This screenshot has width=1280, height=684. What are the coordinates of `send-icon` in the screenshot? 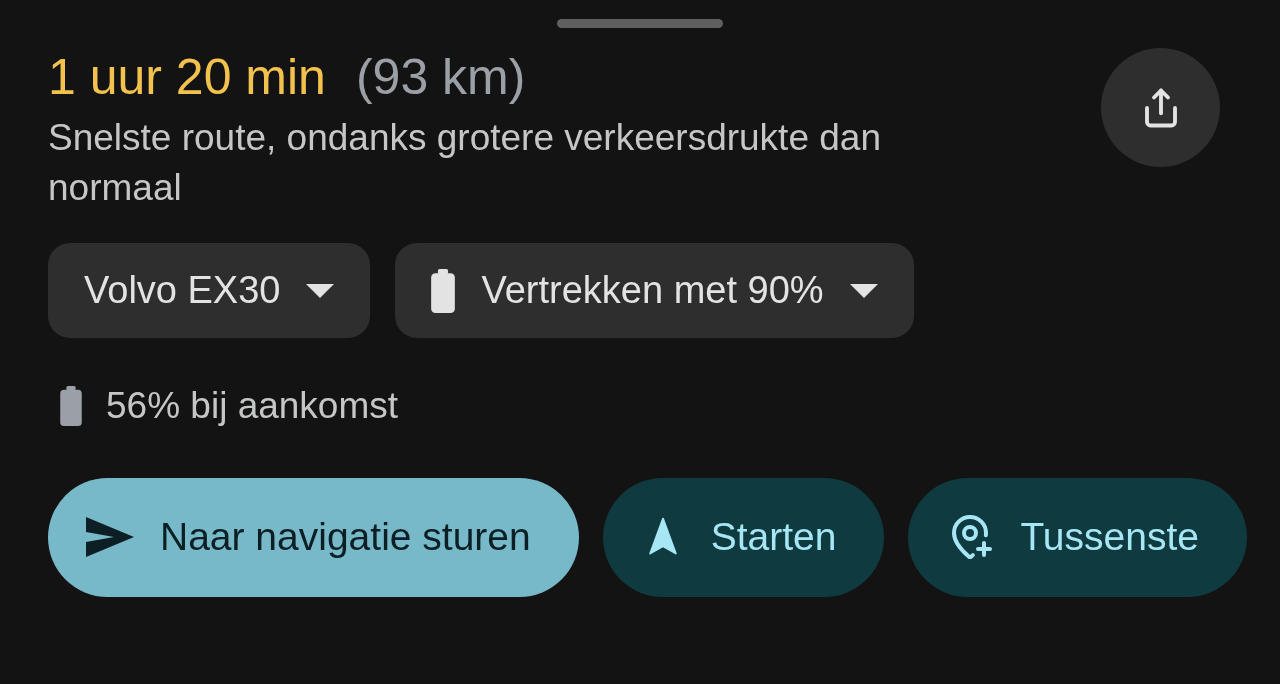 It's located at (110, 537).